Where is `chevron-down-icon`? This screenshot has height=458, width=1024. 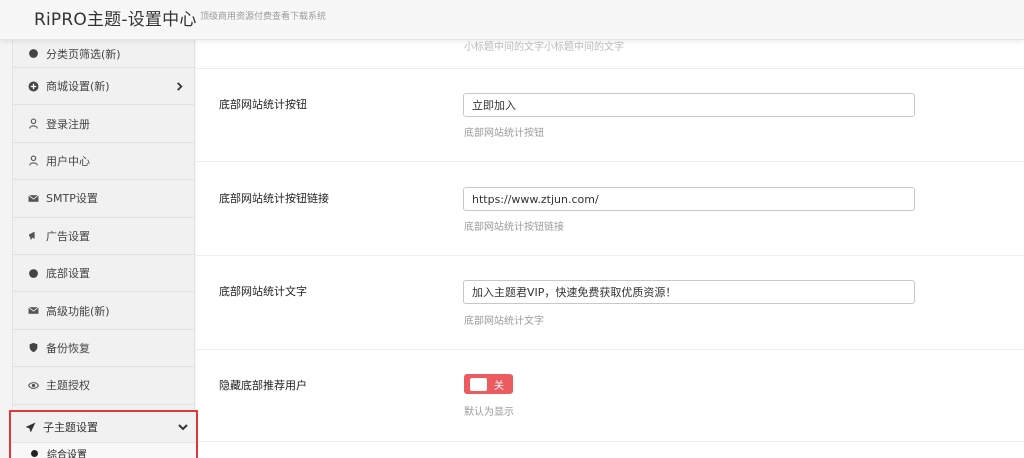 chevron-down-icon is located at coordinates (183, 427).